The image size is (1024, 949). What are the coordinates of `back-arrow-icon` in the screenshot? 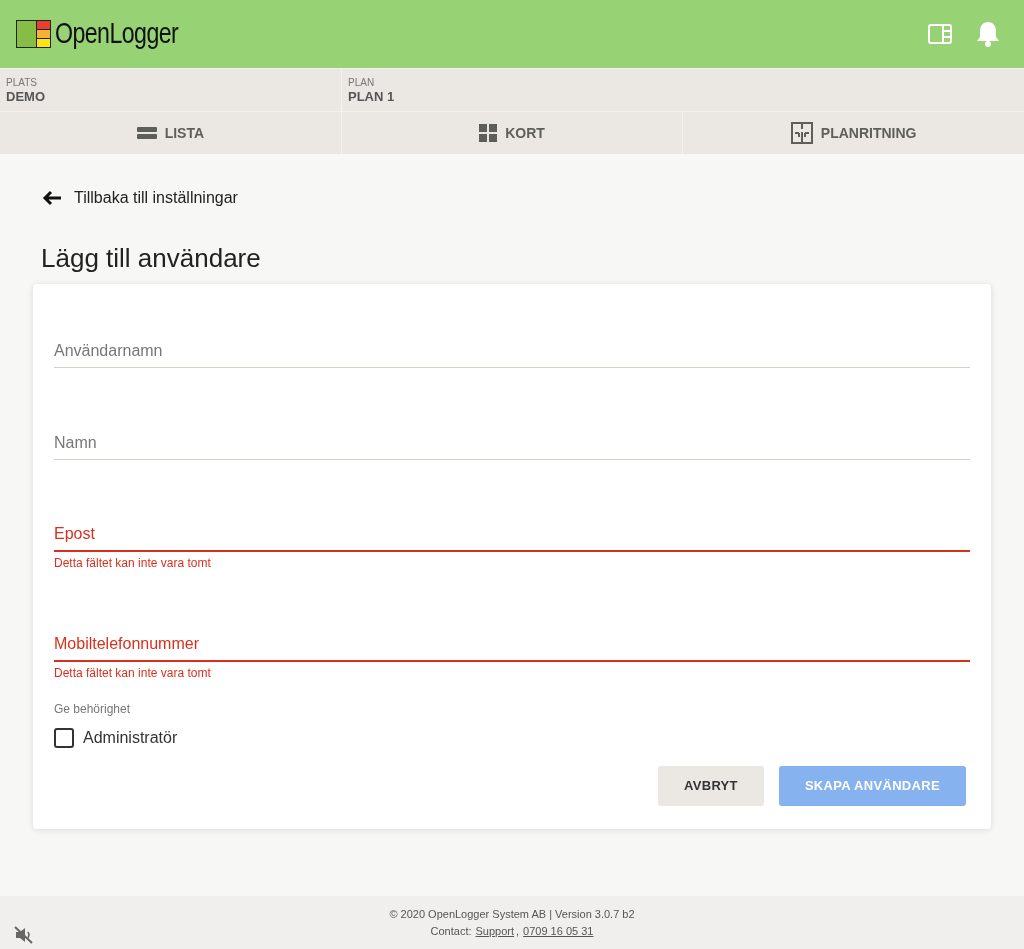 It's located at (52, 198).